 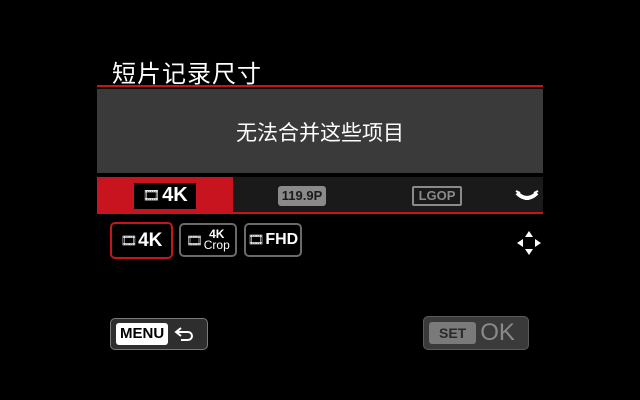 I want to click on set-ok-button: SET OK, so click(x=476, y=333).